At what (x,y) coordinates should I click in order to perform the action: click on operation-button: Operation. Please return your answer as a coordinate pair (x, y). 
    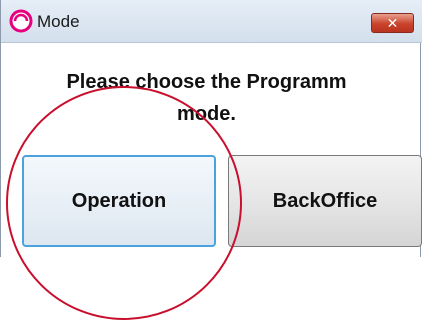
    Looking at the image, I should click on (119, 201).